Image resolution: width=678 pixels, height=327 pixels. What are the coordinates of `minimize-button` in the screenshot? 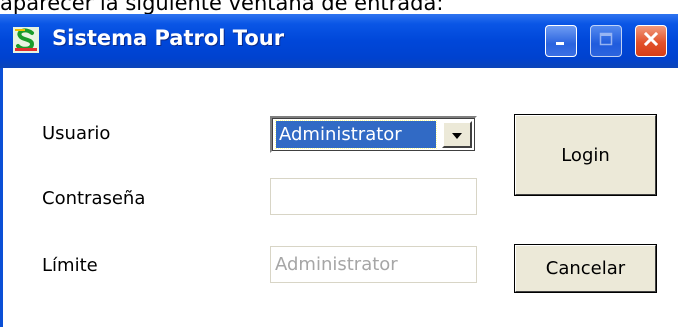 It's located at (561, 41).